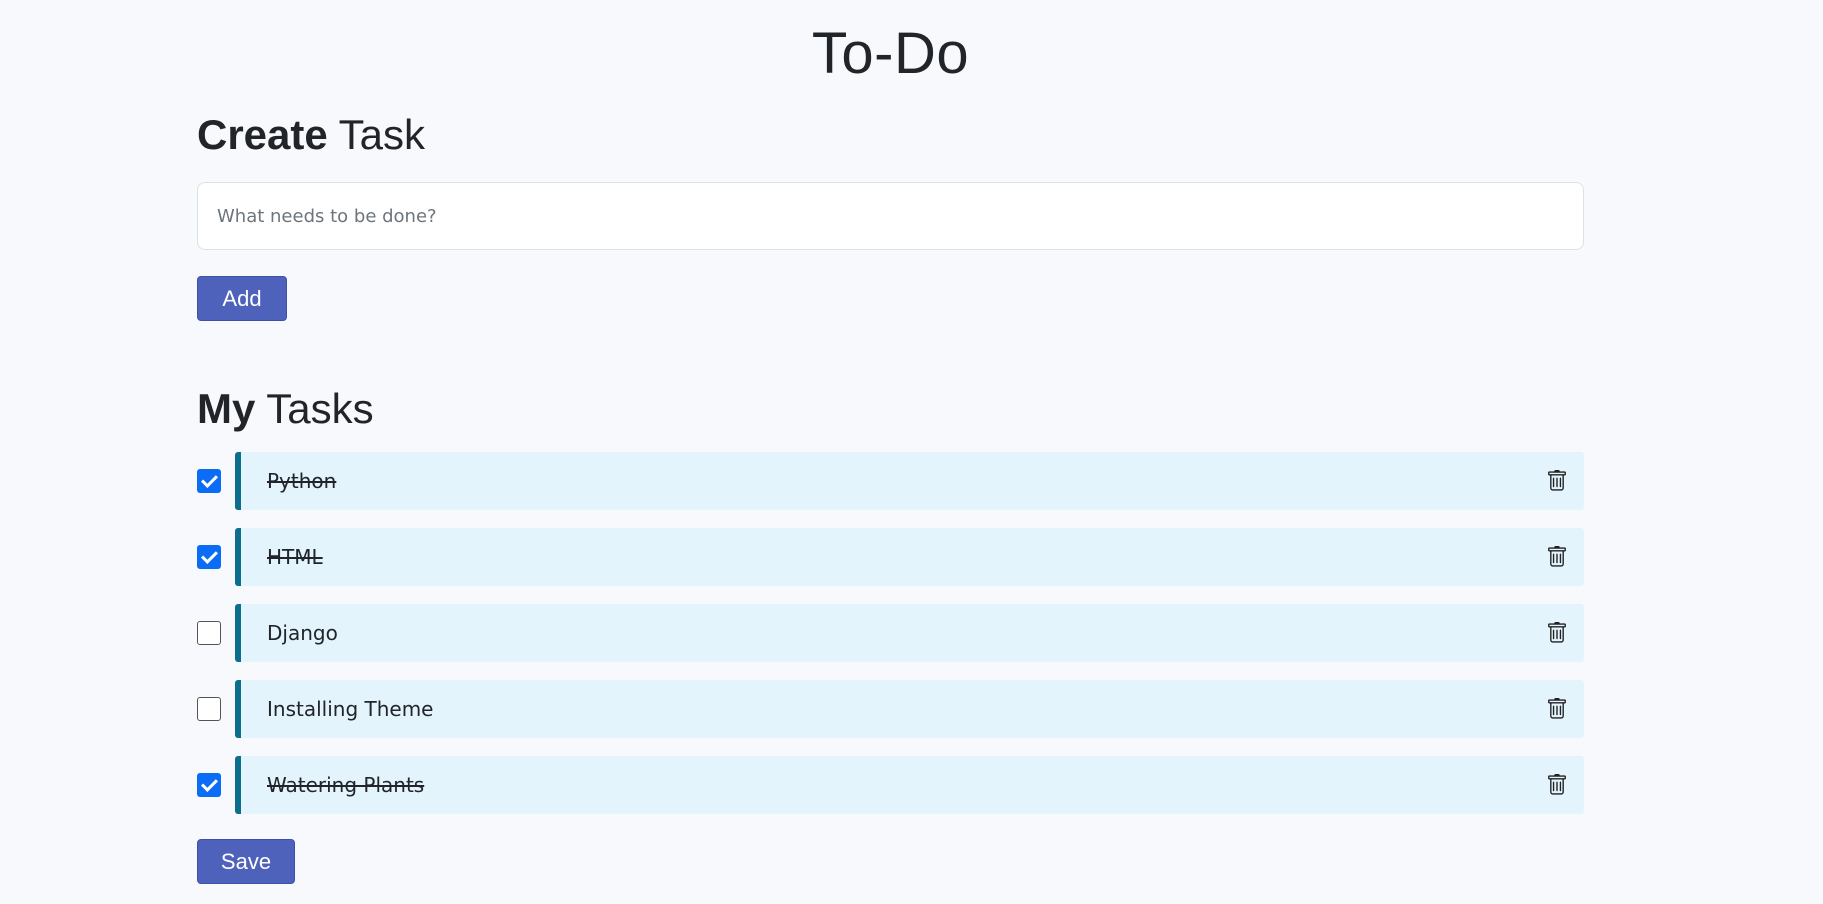 The width and height of the screenshot is (1823, 904). Describe the element at coordinates (909, 481) in the screenshot. I see `task-card: Python` at that location.